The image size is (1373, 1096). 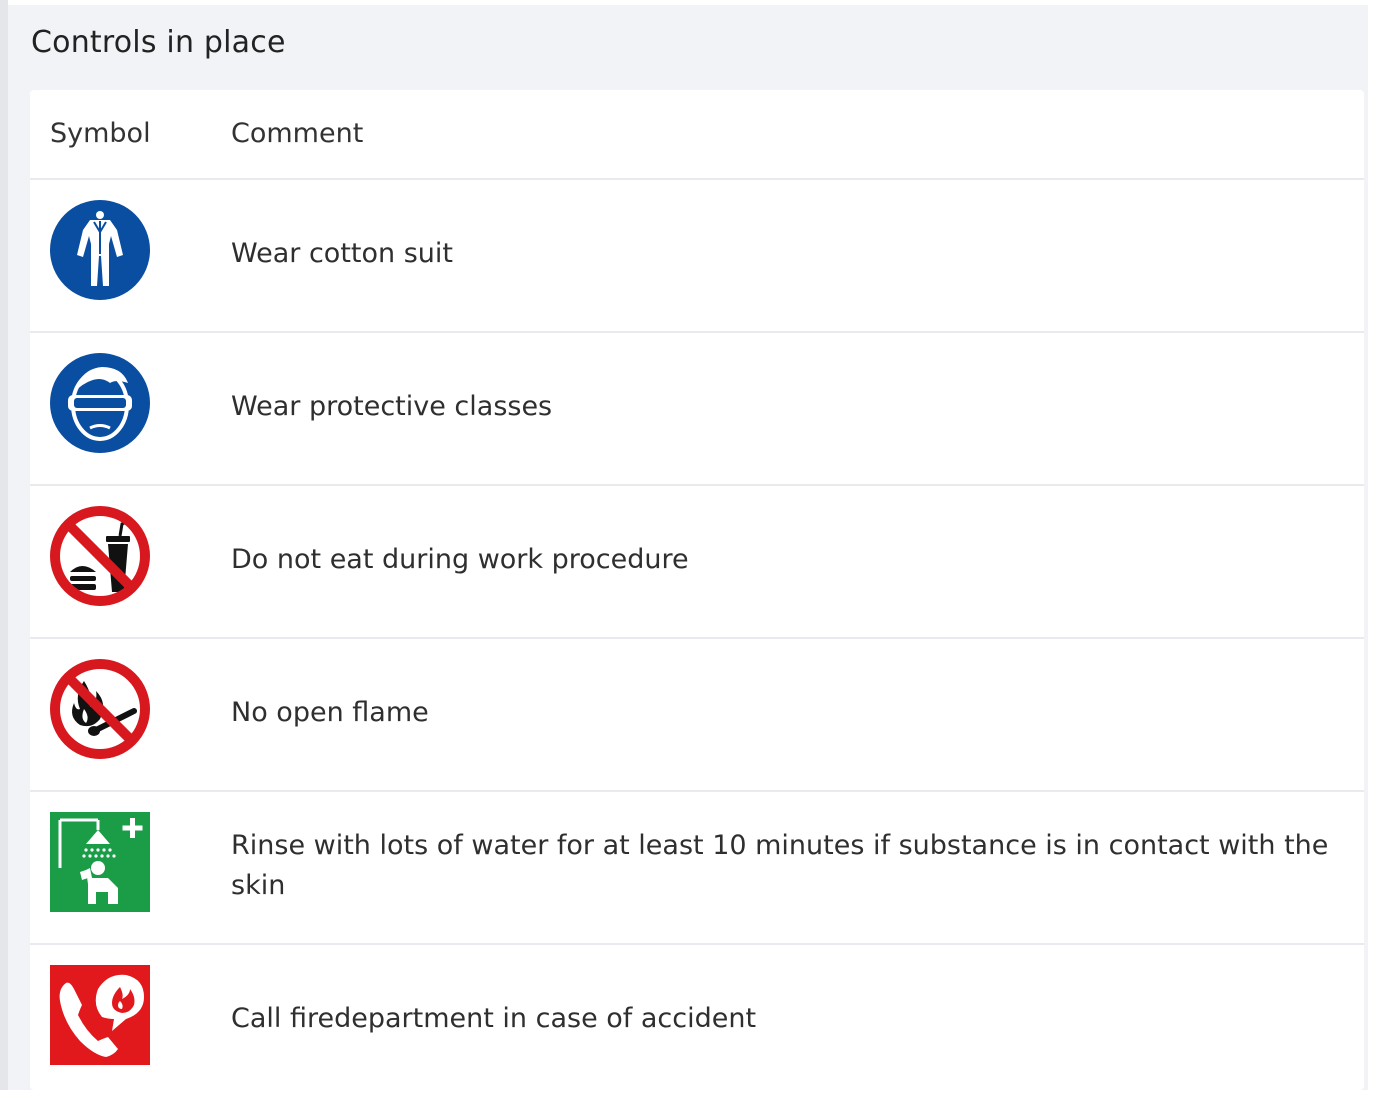 I want to click on row-comment: Wear protective classes, so click(x=392, y=406).